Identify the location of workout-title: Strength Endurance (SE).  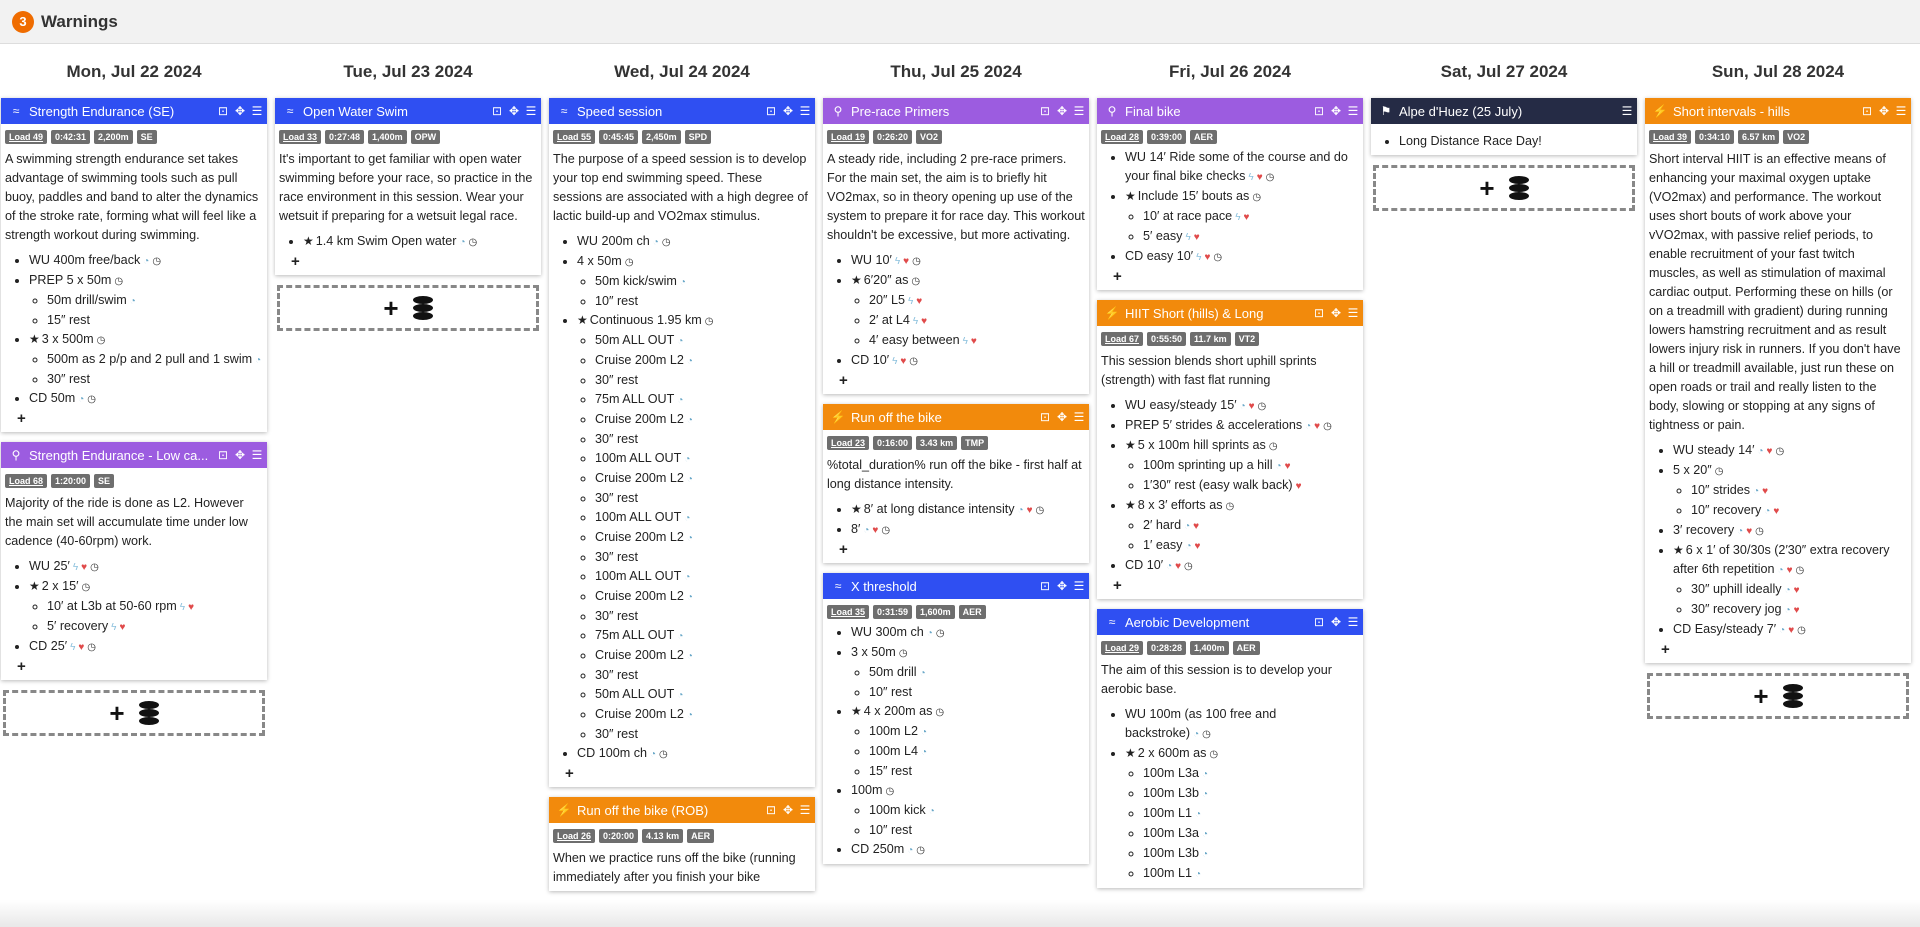
(123, 111).